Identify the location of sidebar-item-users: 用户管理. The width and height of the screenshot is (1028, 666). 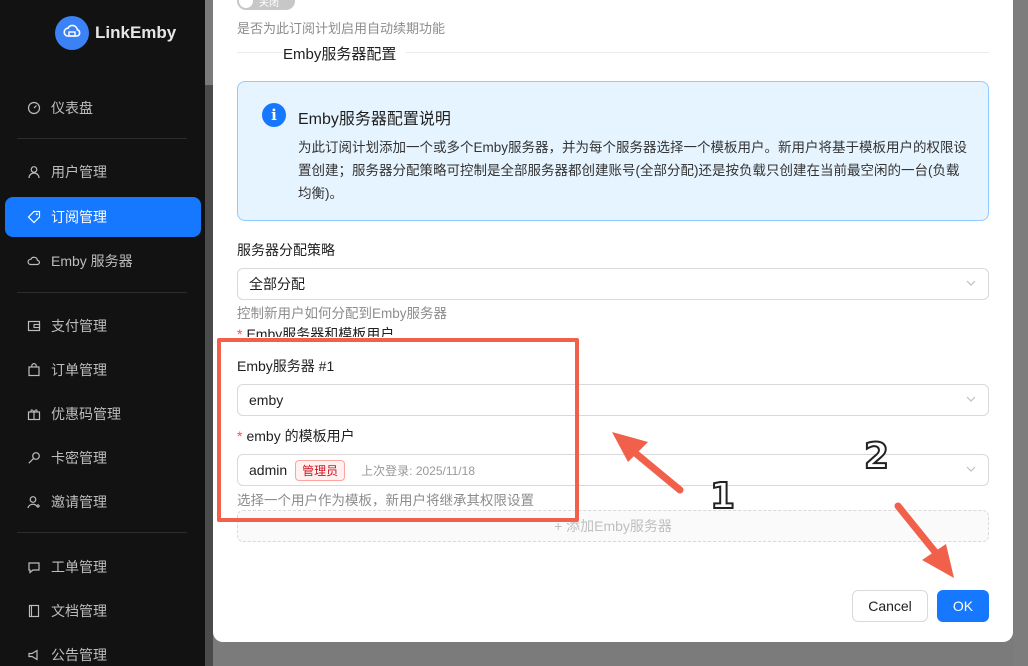
(103, 172).